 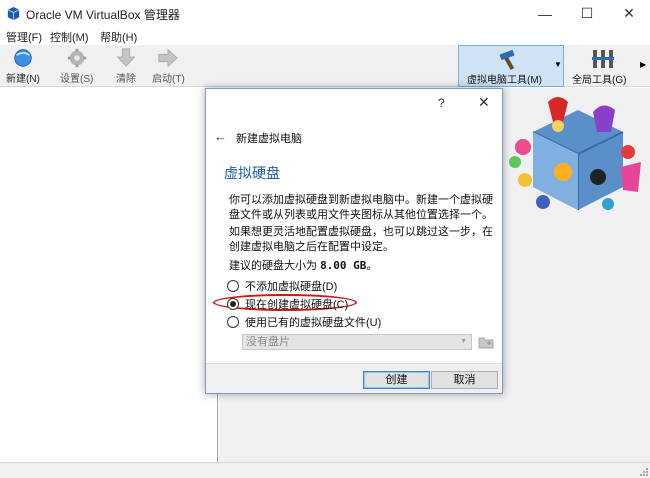 What do you see at coordinates (599, 80) in the screenshot?
I see `global-tools-label: 全局工具(G)` at bounding box center [599, 80].